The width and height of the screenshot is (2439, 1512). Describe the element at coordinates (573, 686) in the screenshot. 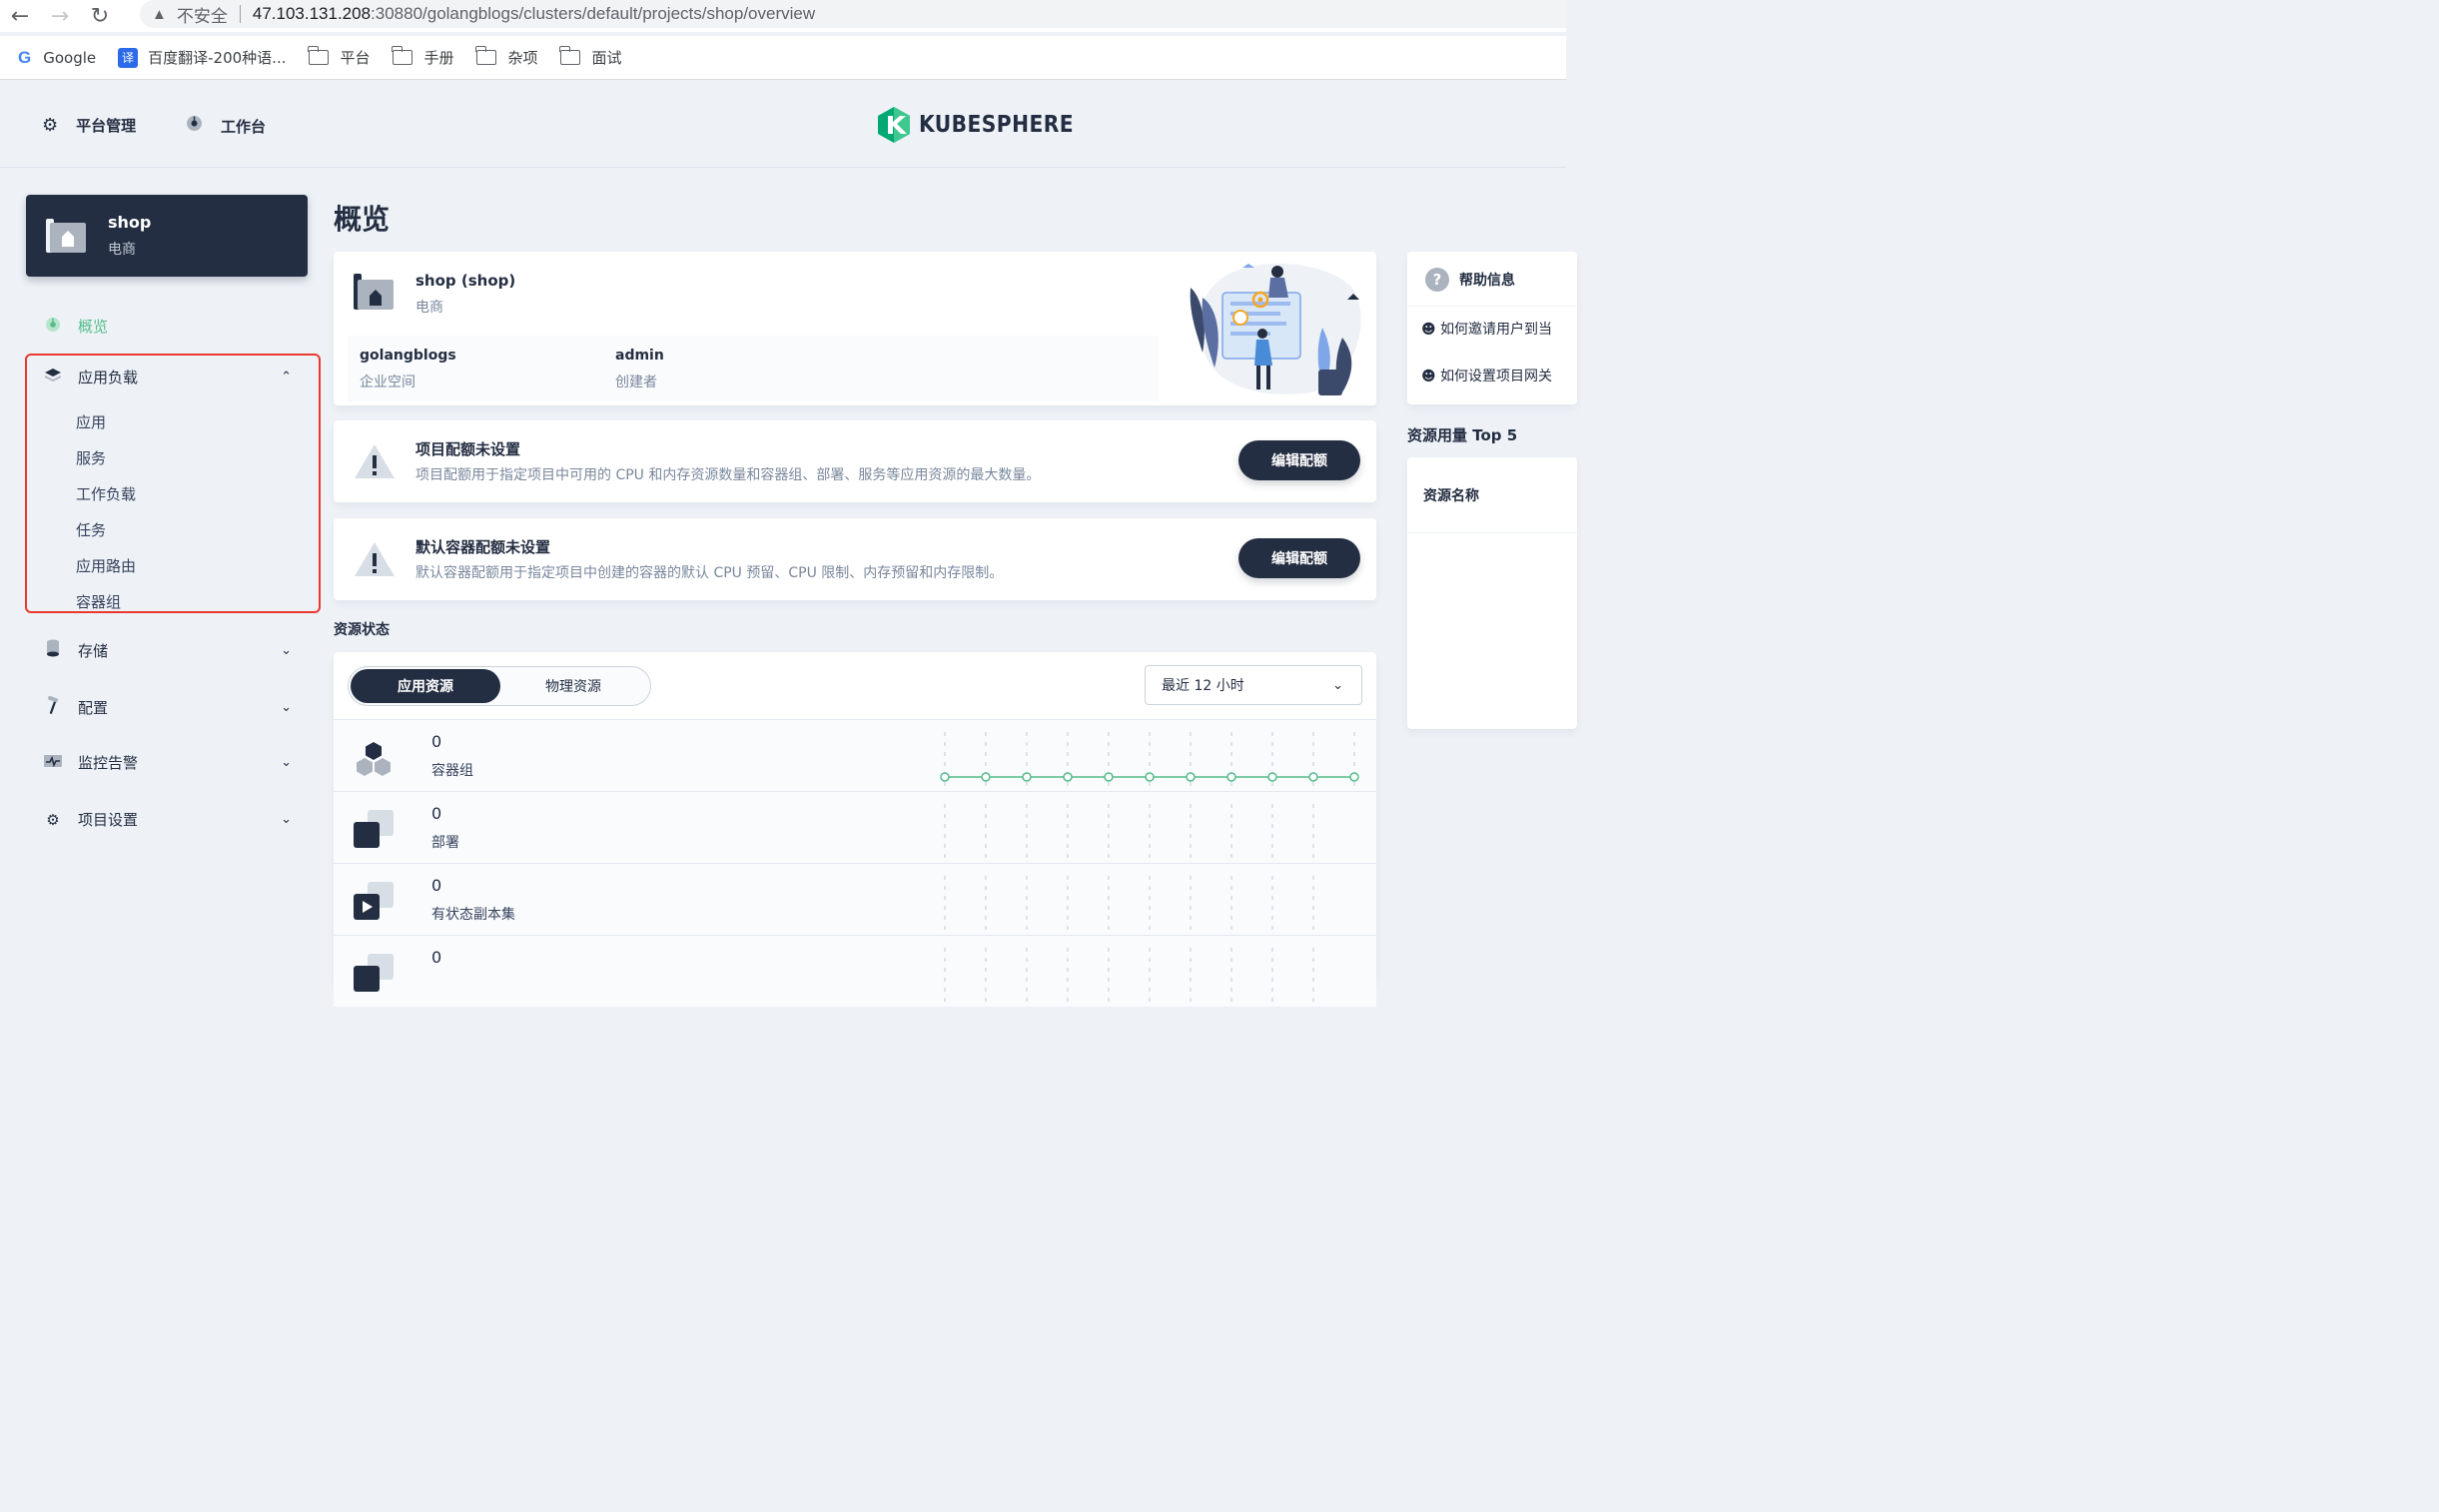

I see `tab-physical-resources: 物理资源` at that location.